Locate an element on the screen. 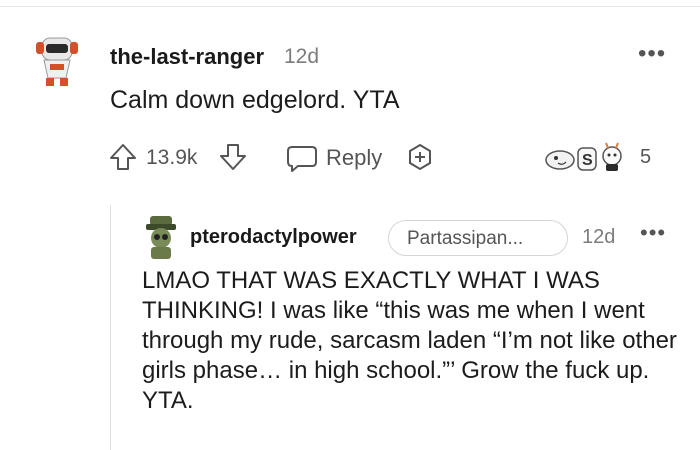  comment-body: Calm down edgelord. YTA is located at coordinates (255, 100).